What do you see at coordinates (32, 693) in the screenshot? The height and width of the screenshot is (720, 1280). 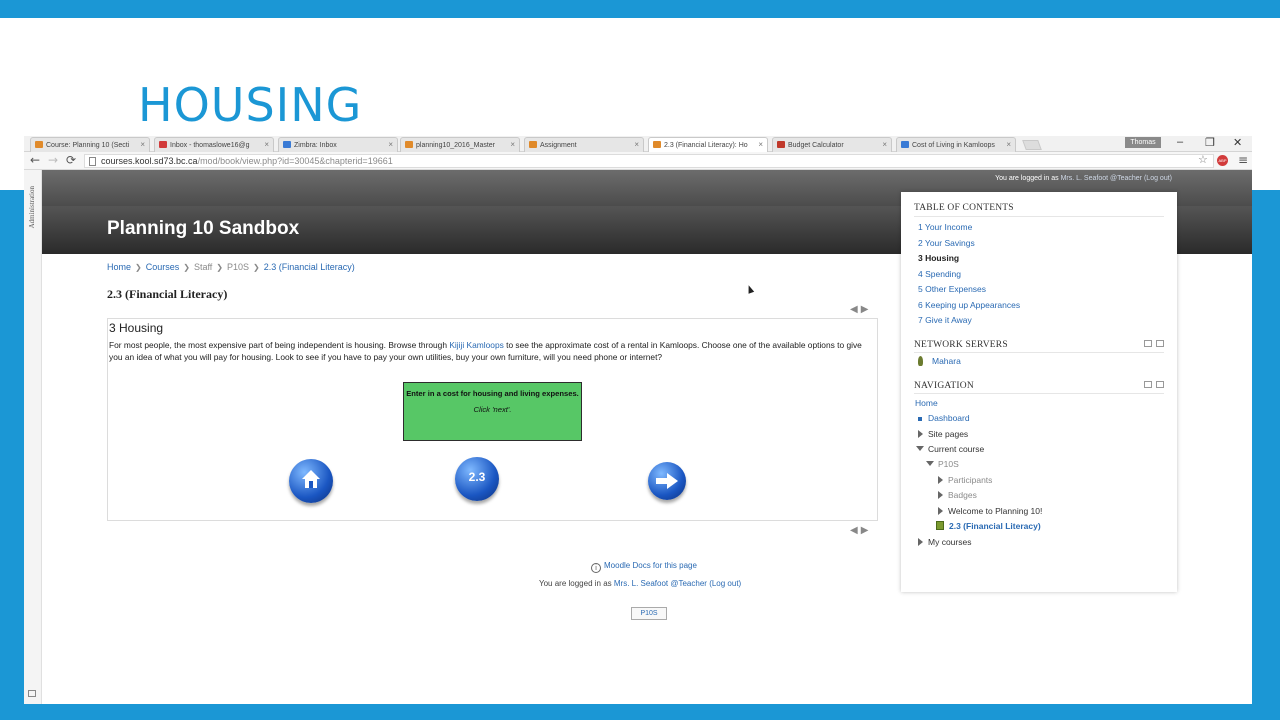 I see `dock-icon` at bounding box center [32, 693].